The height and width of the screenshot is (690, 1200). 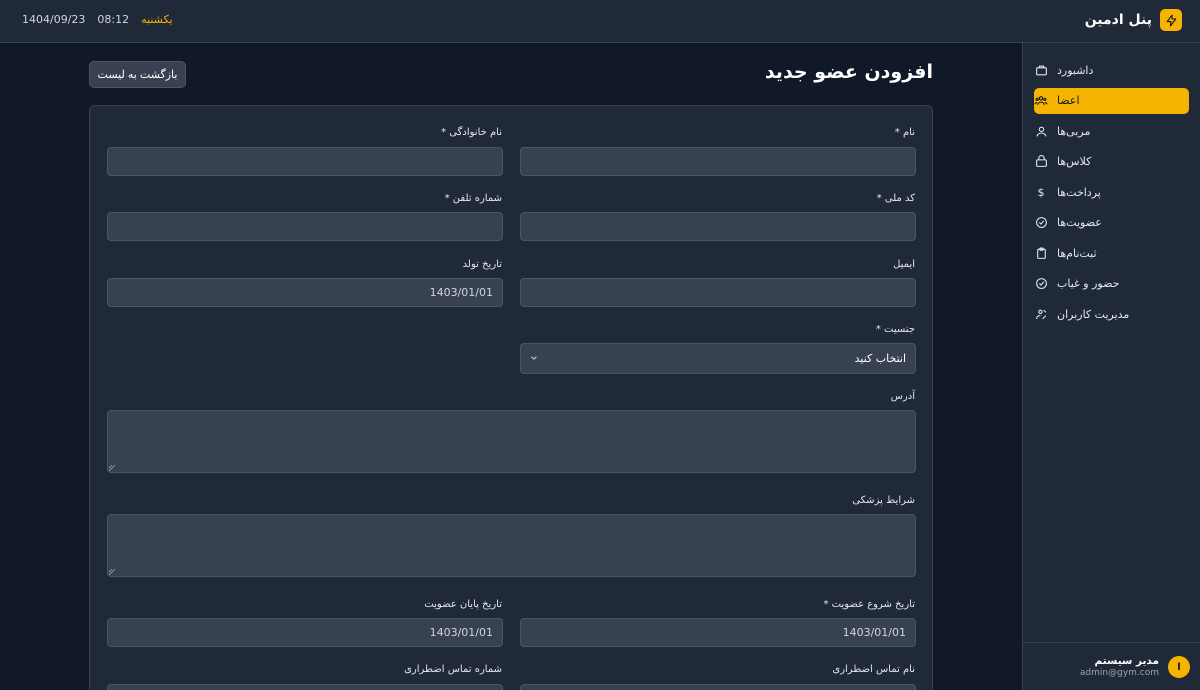 I want to click on brand: پنل ادمین, so click(x=1133, y=20).